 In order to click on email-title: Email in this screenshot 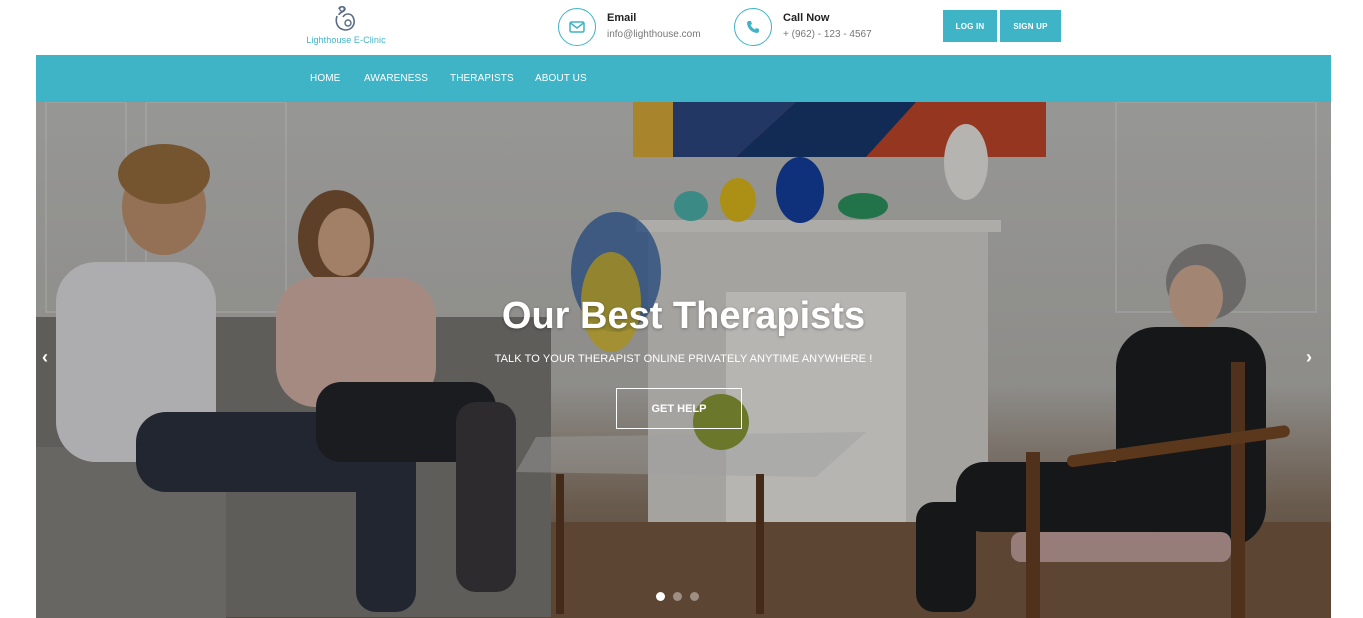, I will do `click(622, 18)`.